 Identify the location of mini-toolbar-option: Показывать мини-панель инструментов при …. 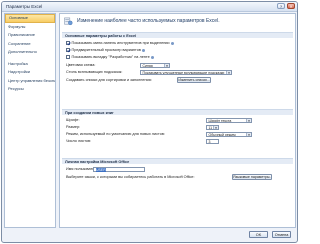
(120, 43).